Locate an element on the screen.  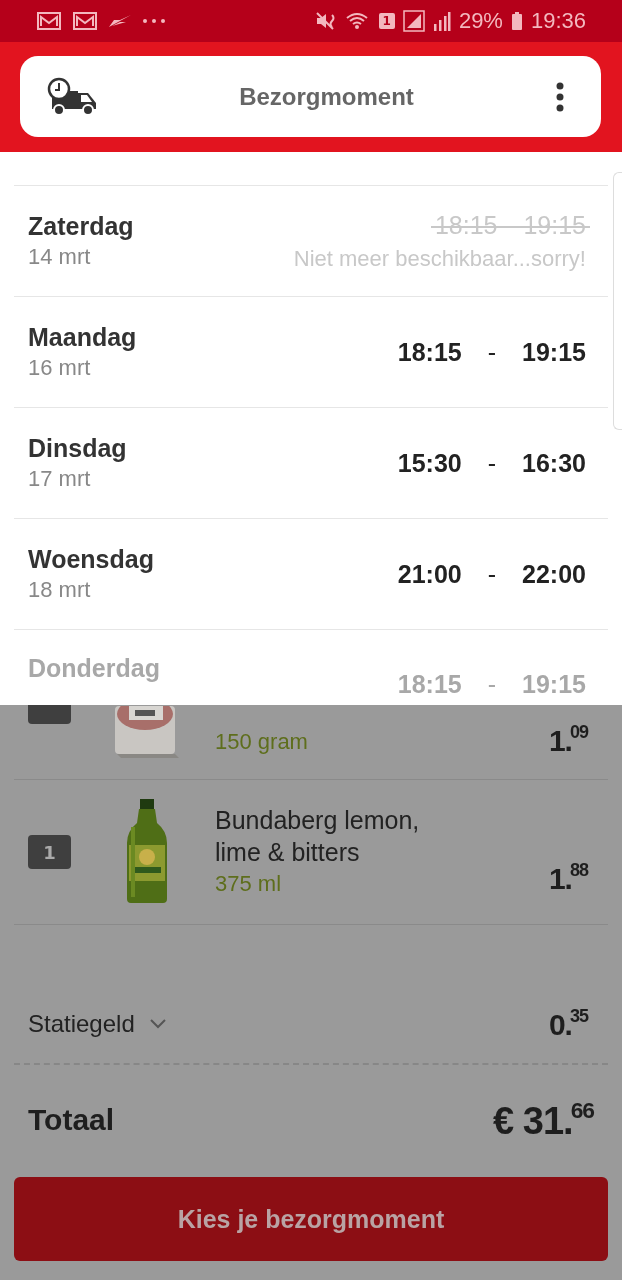
total-label: Totaal is located at coordinates (71, 1120).